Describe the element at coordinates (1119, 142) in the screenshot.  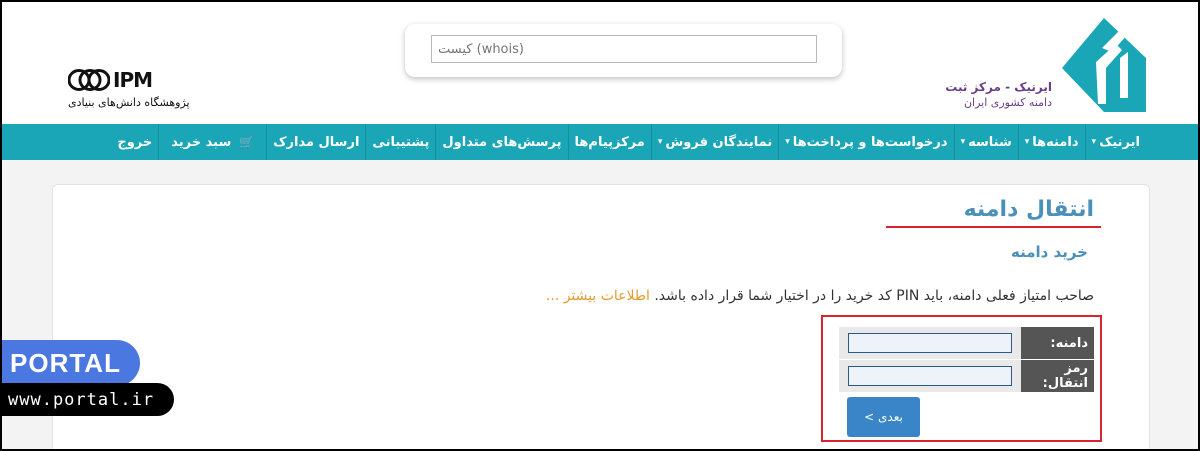
I see `nav-label: ایرنیک` at that location.